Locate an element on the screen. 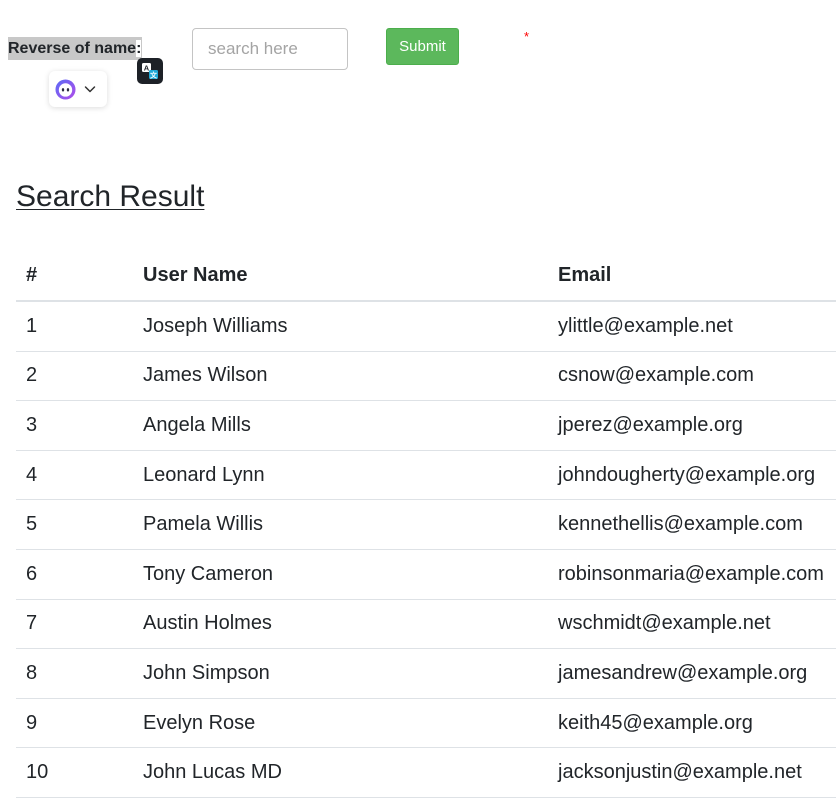  svg-text: 文 is located at coordinates (154, 75).